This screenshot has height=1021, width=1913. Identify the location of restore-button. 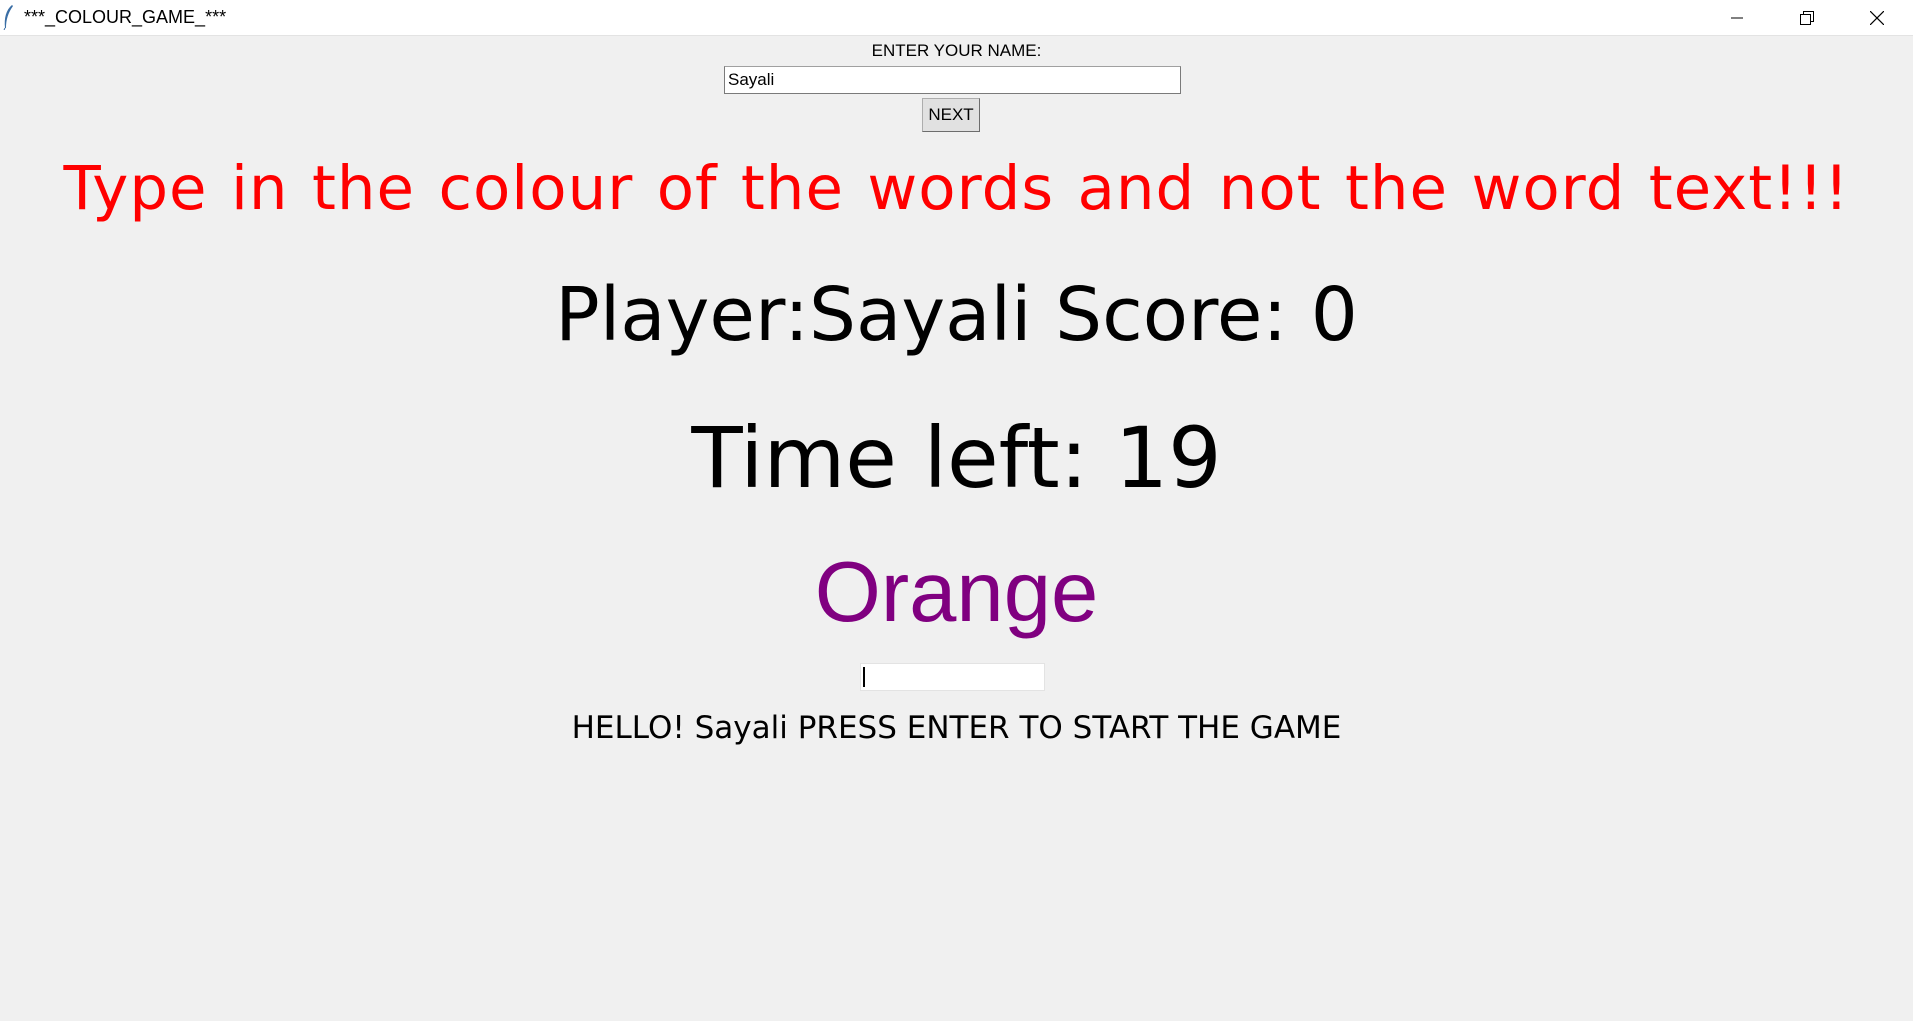
(1807, 17).